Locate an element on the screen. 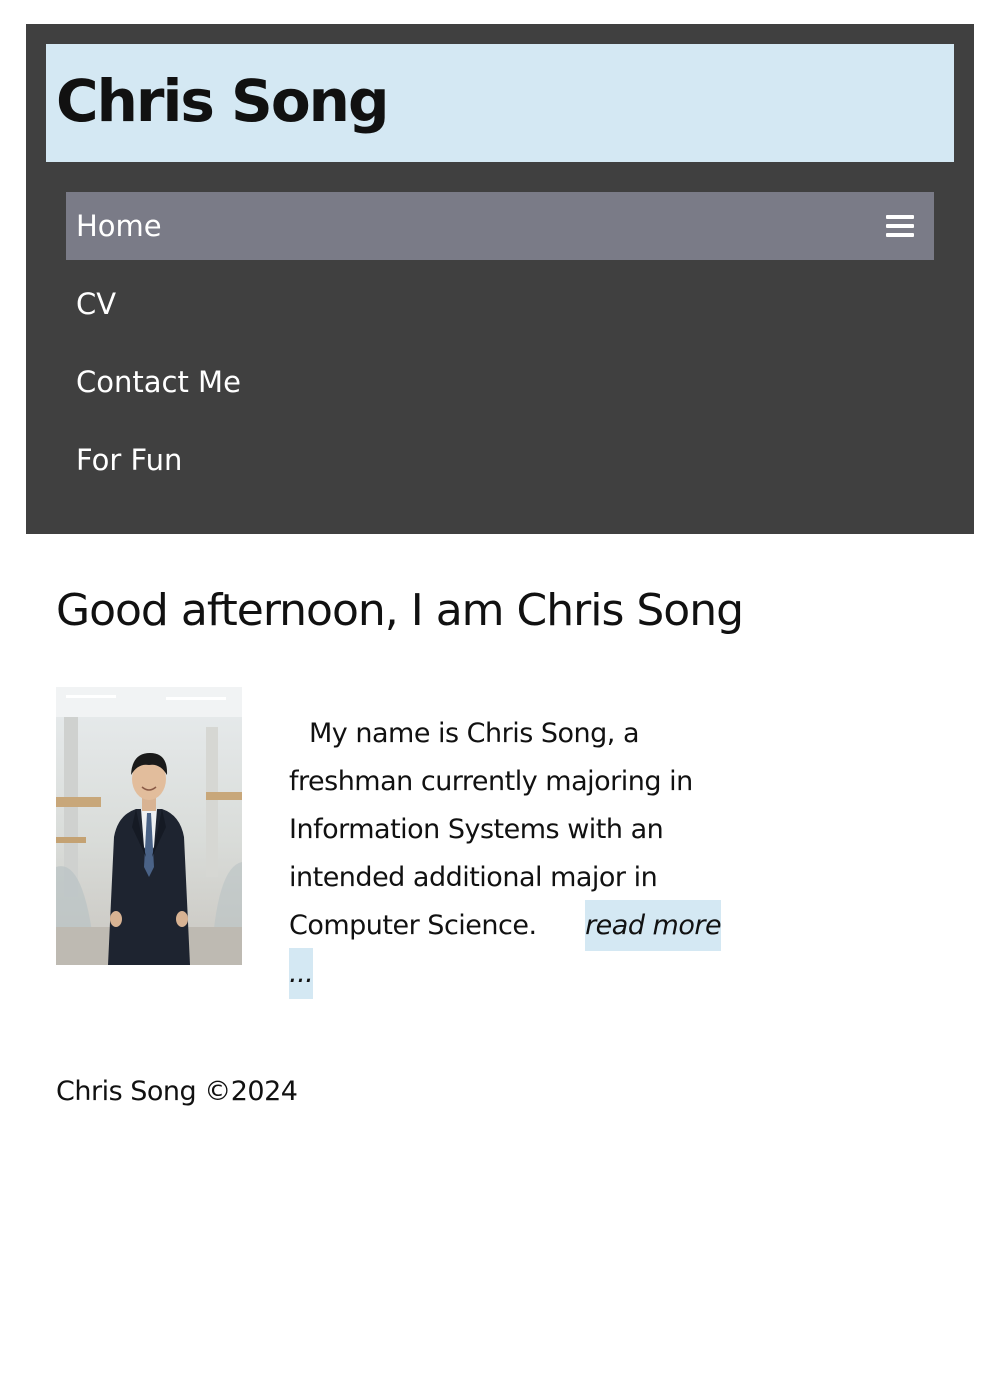  nav-item-cv: CV is located at coordinates (500, 304).